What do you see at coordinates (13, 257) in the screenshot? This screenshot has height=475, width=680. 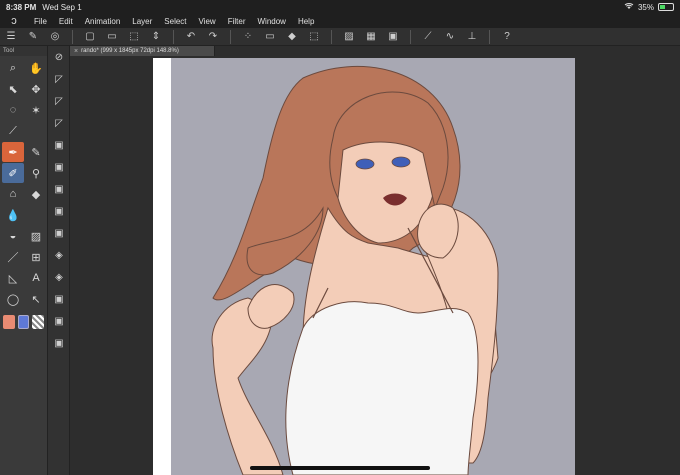 I see `figure-icon: ／` at bounding box center [13, 257].